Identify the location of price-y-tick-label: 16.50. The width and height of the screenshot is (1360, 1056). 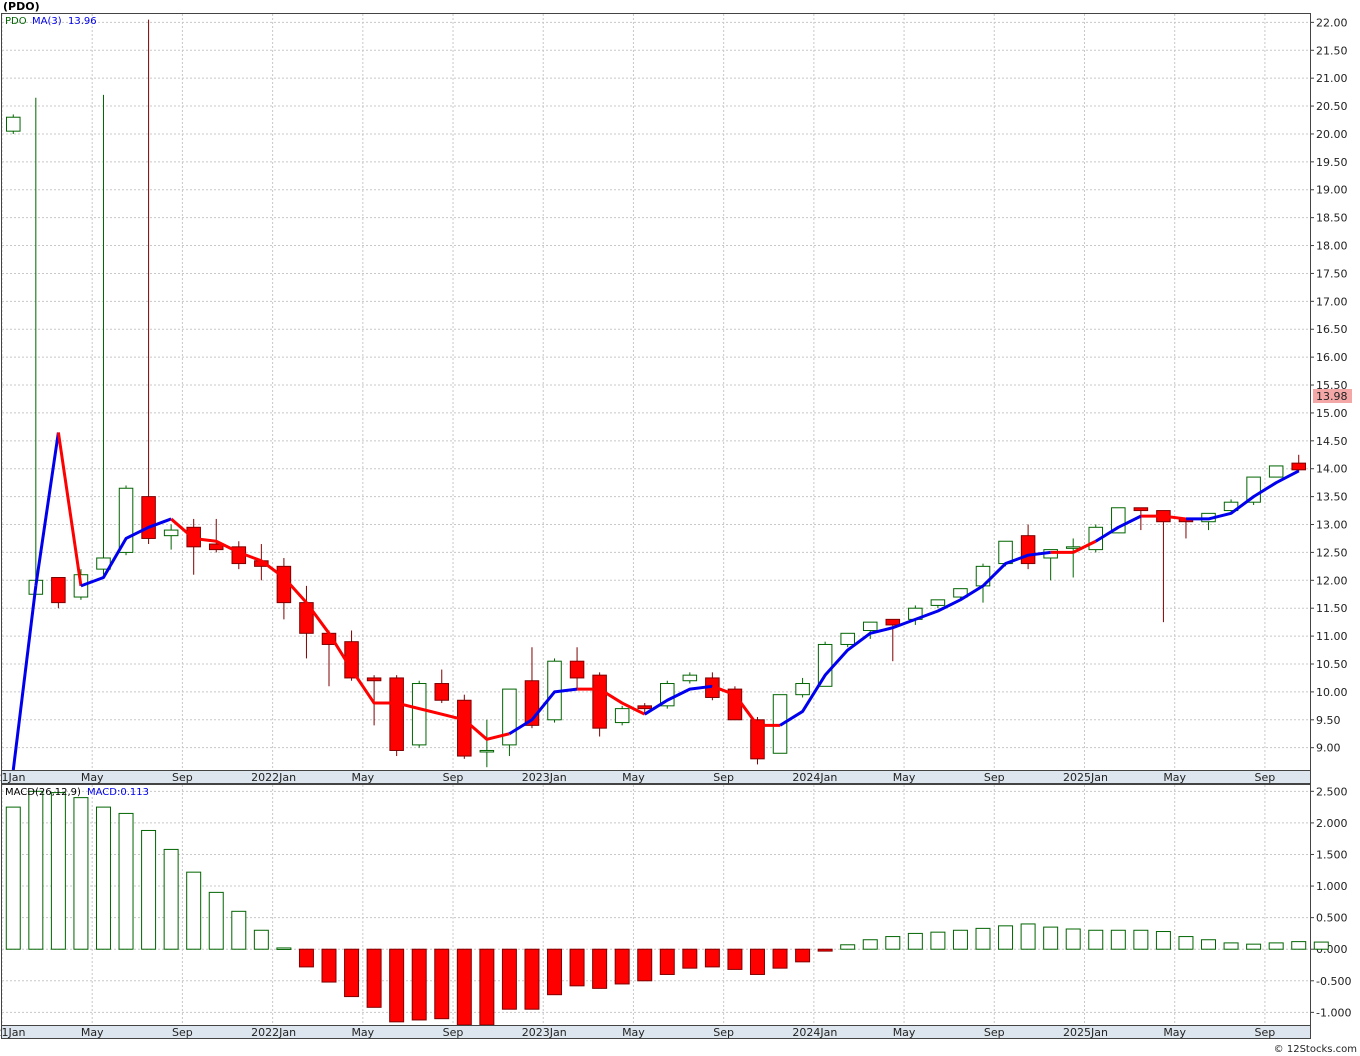
(1332, 329).